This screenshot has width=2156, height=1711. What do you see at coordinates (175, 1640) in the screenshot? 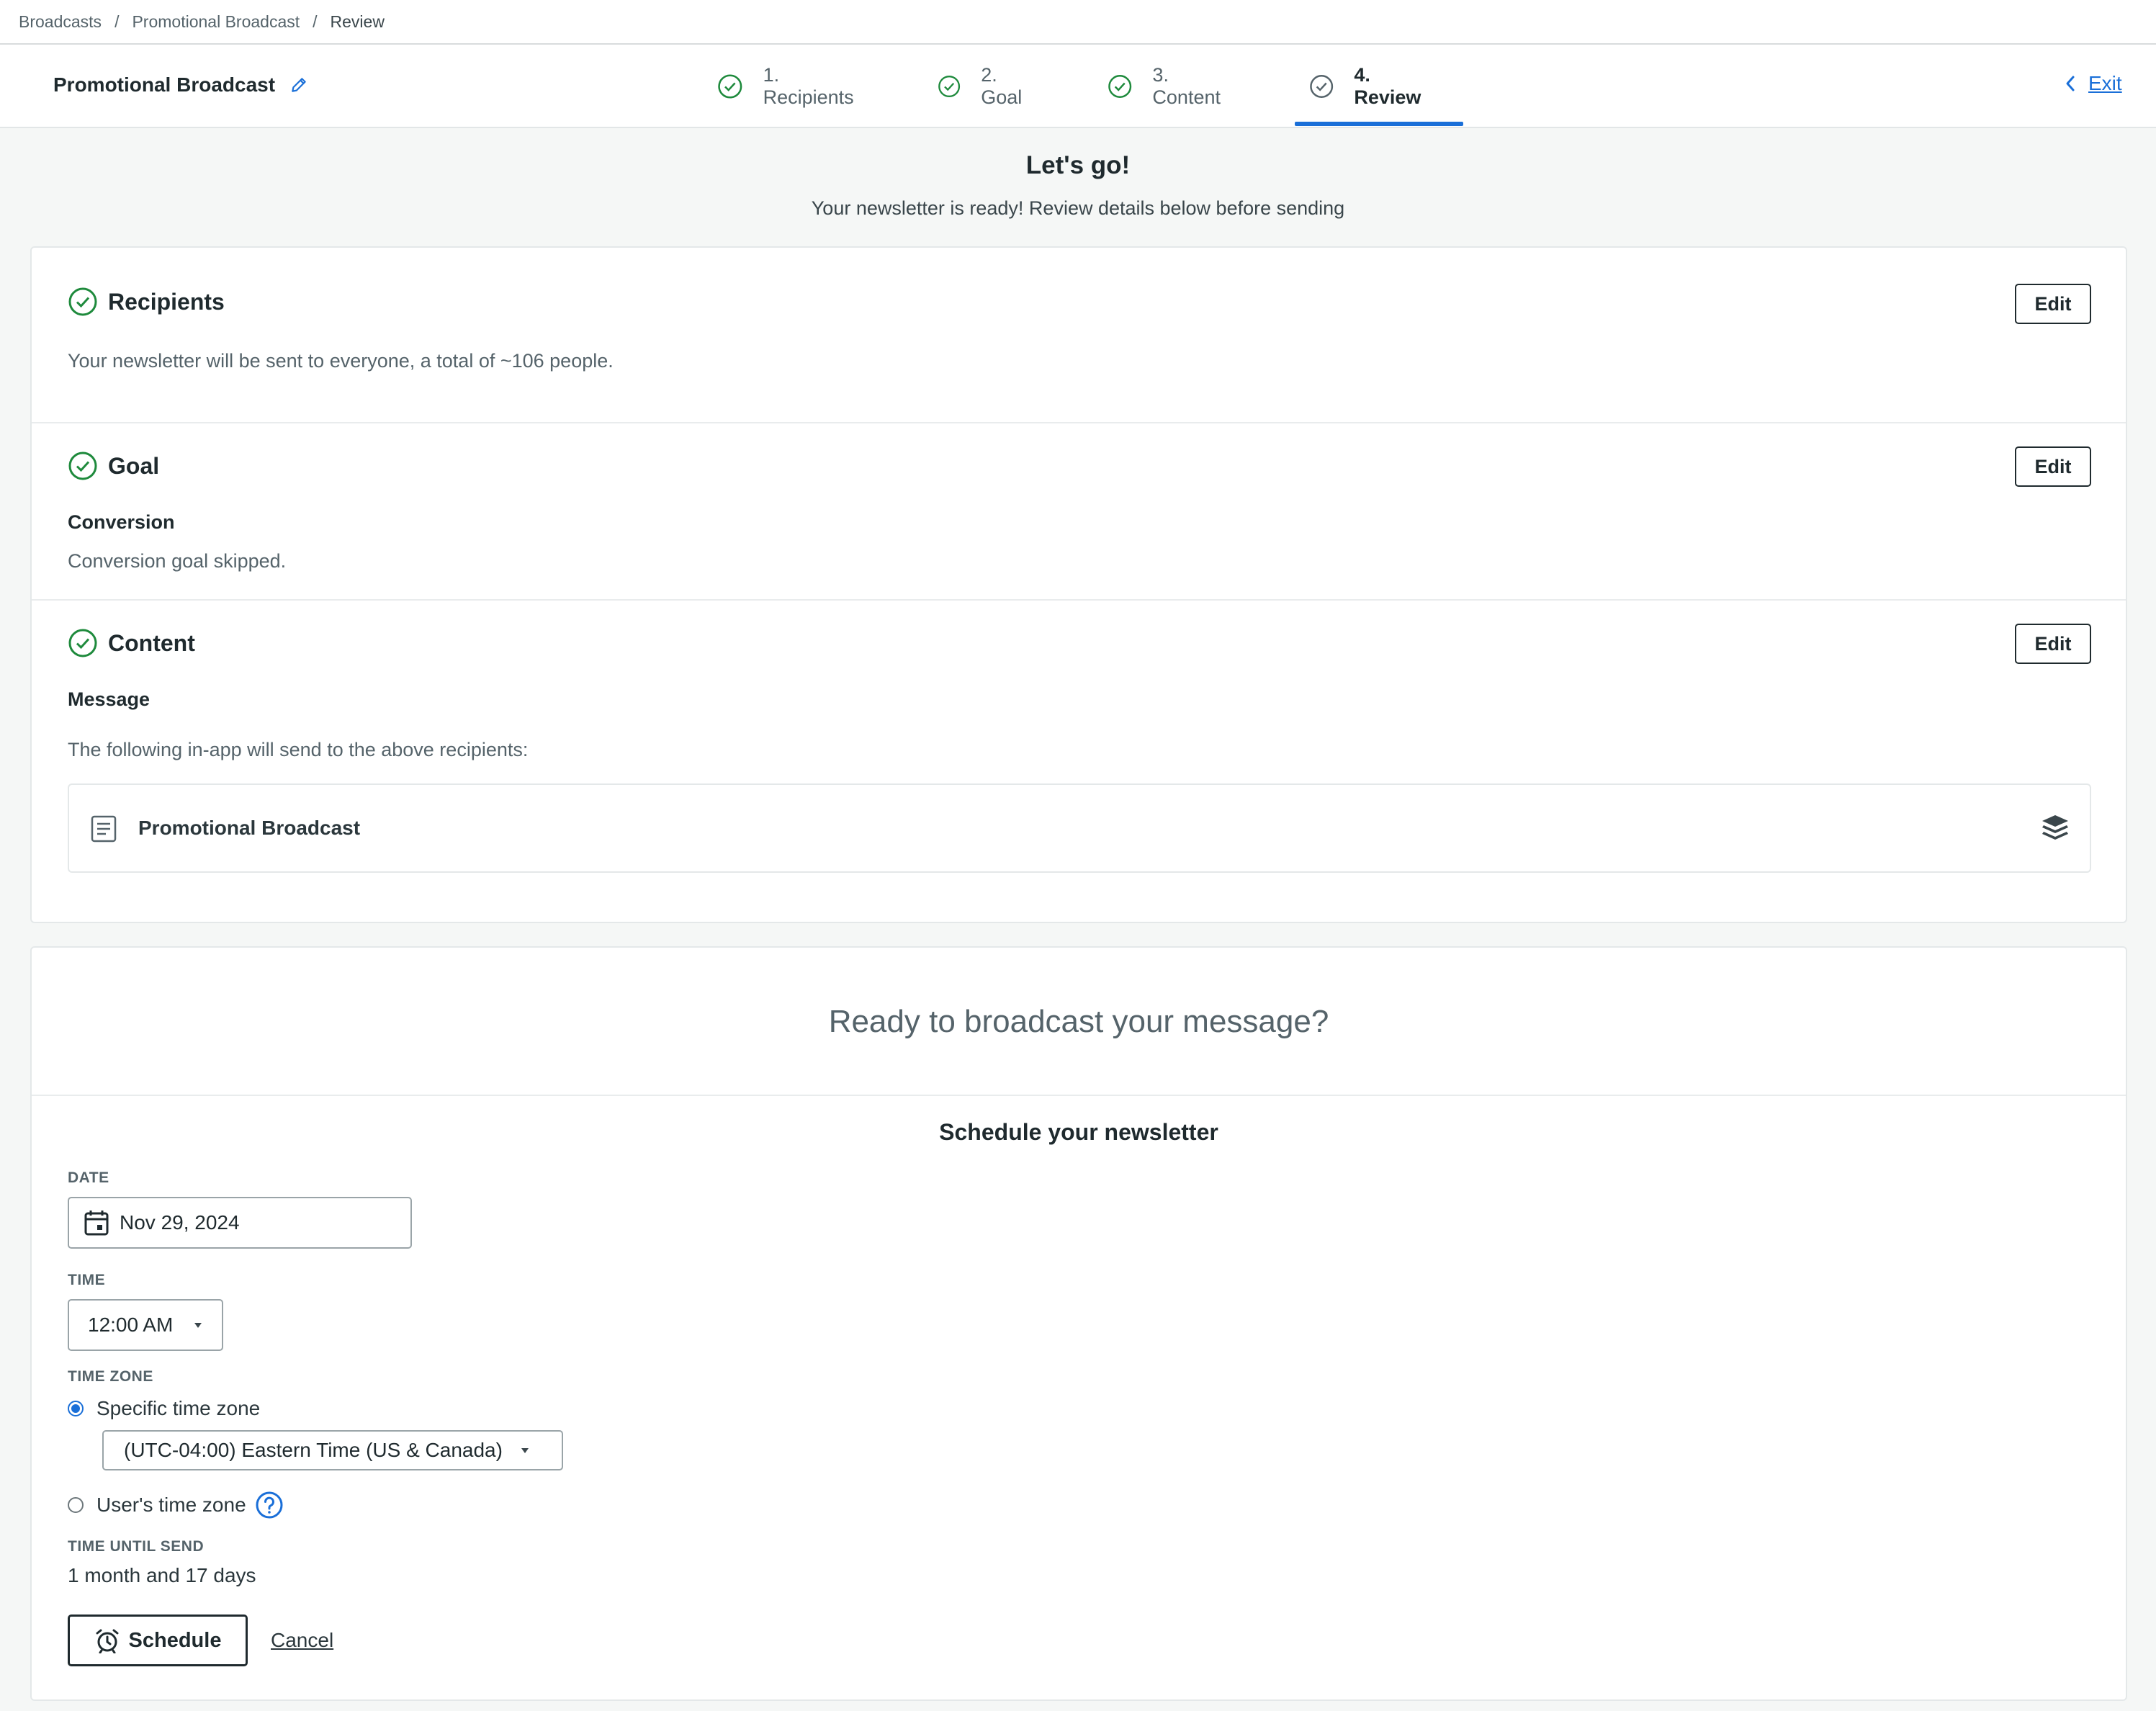
I see `schedule-label: Schedule` at bounding box center [175, 1640].